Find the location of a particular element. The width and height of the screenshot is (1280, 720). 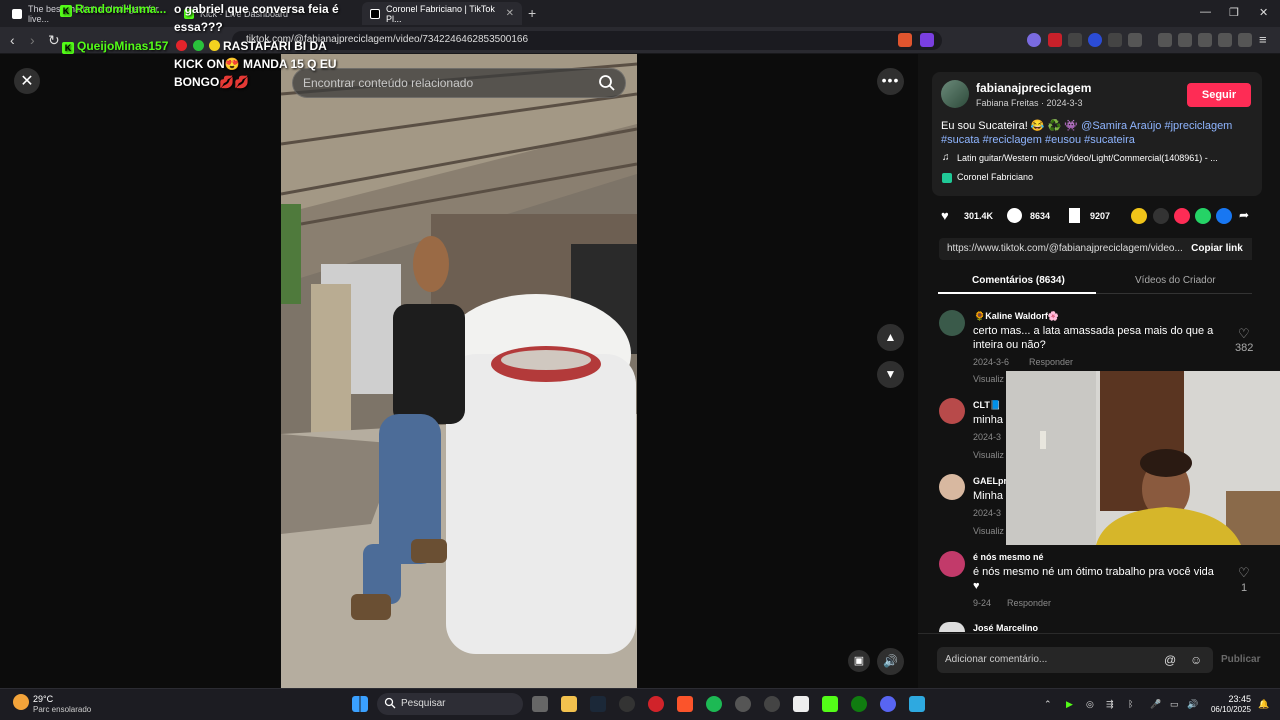

caption-hashtag: #reciclagem is located at coordinates (1012, 140).